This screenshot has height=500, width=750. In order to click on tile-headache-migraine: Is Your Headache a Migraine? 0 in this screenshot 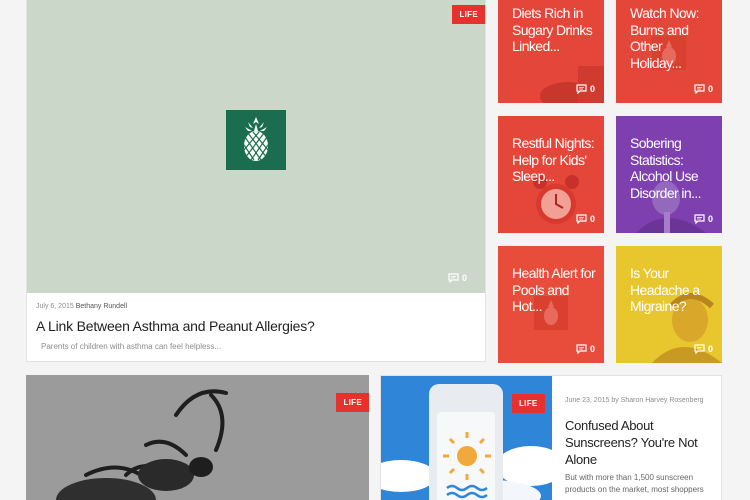, I will do `click(669, 304)`.